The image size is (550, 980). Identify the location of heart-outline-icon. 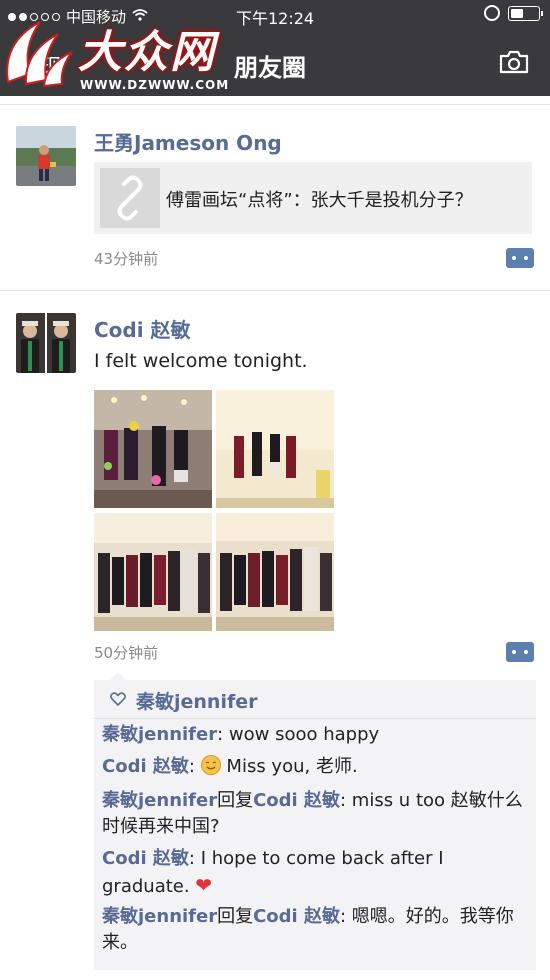
(118, 699).